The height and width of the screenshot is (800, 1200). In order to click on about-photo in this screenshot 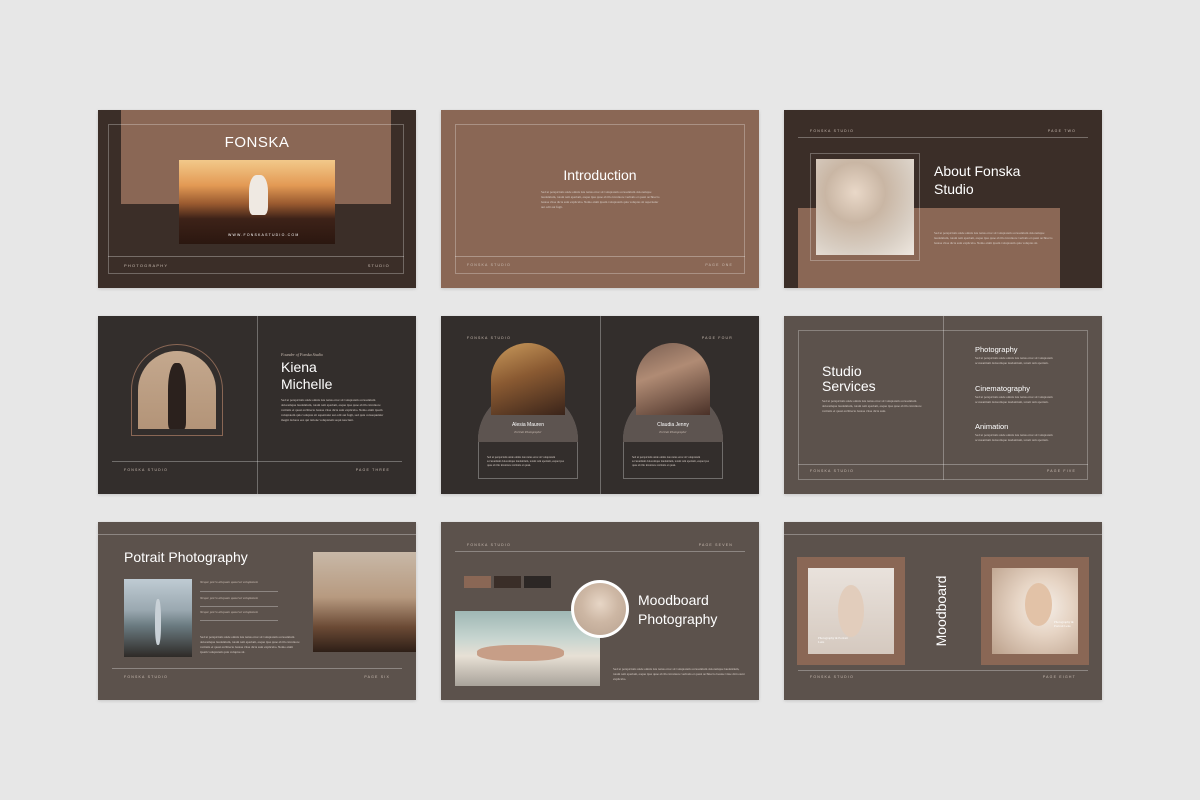, I will do `click(865, 207)`.